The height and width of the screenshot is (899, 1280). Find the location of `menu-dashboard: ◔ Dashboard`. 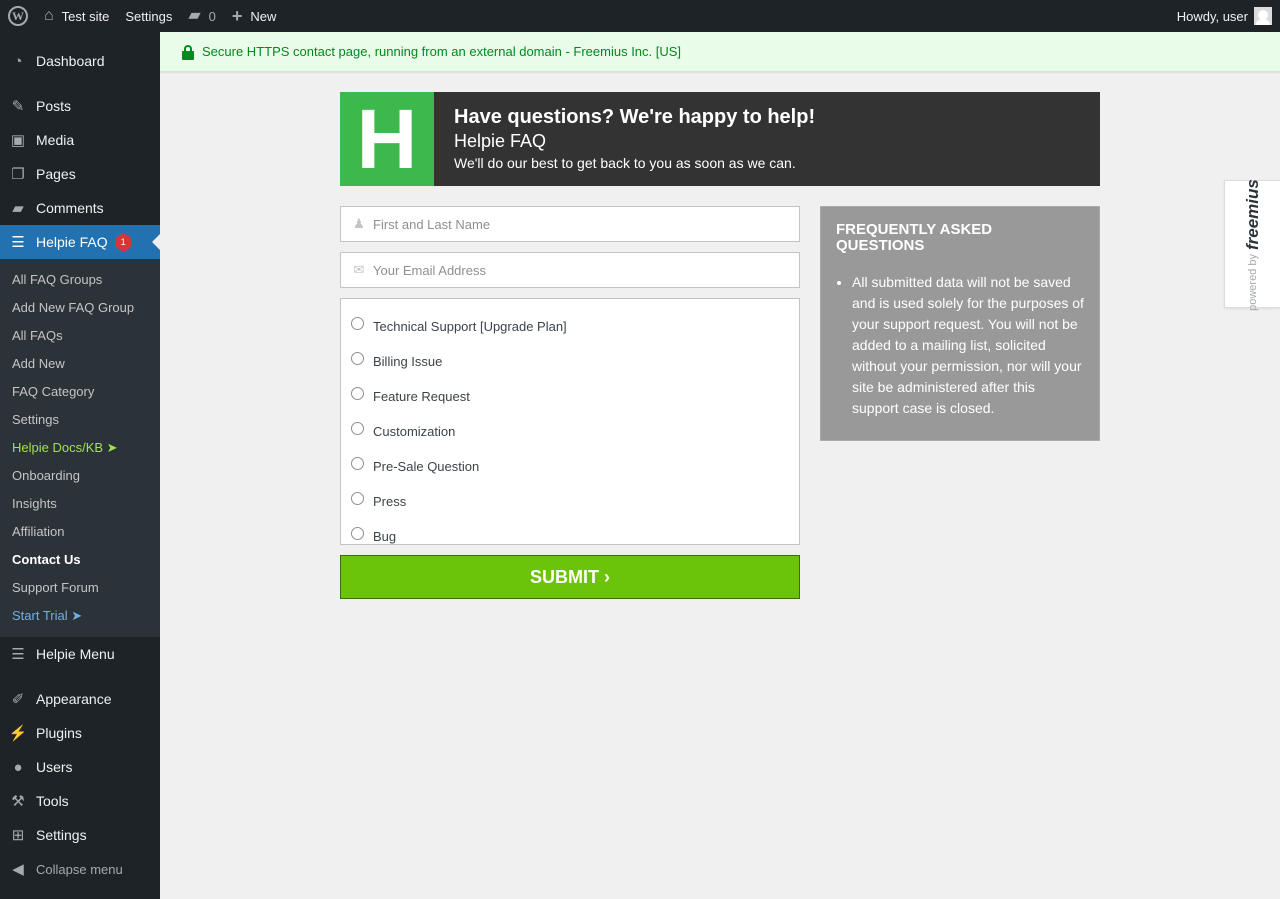

menu-dashboard: ◔ Dashboard is located at coordinates (80, 61).